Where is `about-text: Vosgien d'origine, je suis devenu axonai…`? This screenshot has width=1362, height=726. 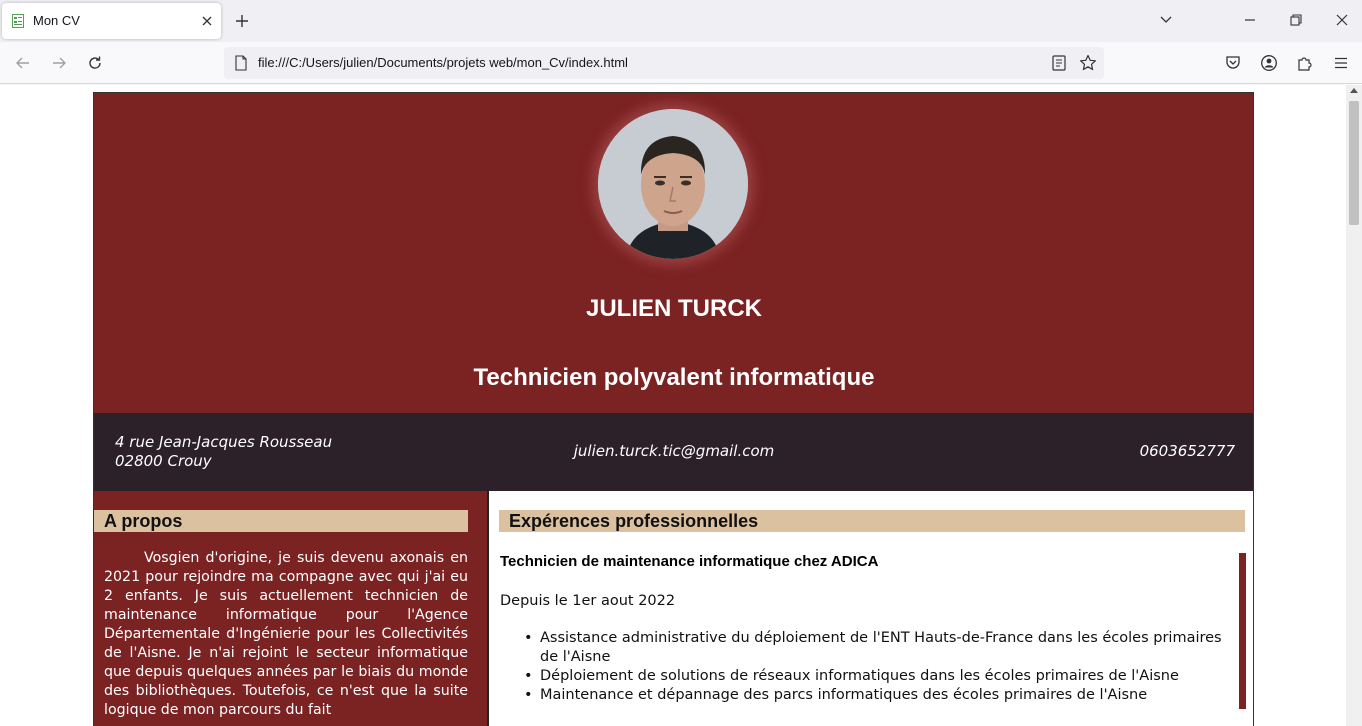 about-text: Vosgien d'origine, je suis devenu axonai… is located at coordinates (286, 634).